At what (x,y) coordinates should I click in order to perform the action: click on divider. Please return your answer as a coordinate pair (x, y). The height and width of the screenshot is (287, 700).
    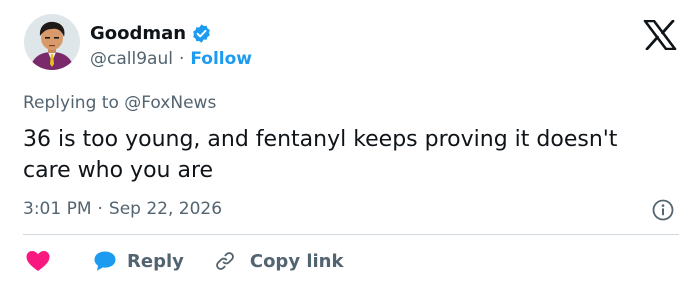
    Looking at the image, I should click on (351, 234).